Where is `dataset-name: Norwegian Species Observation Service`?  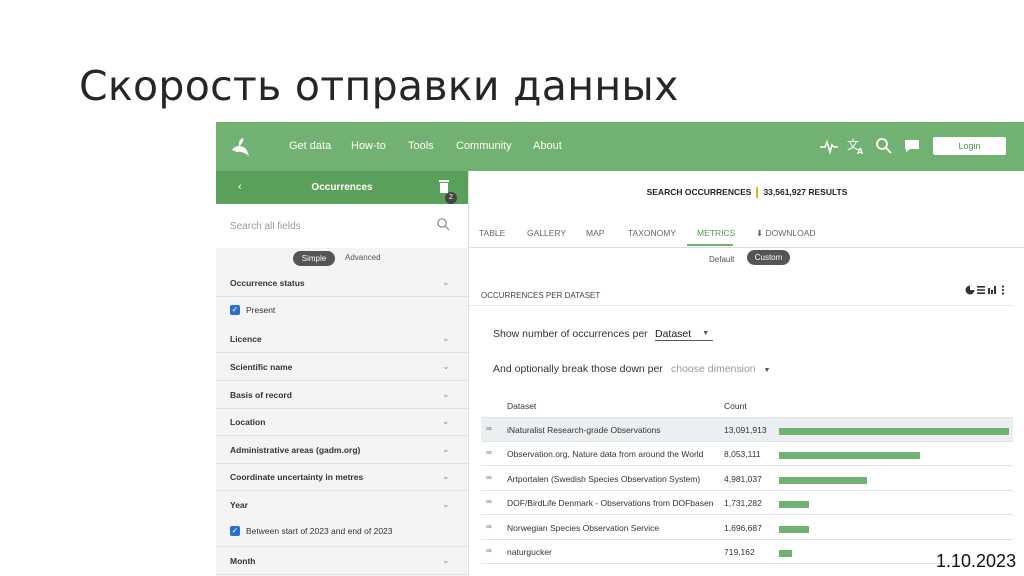
dataset-name: Norwegian Species Observation Service is located at coordinates (583, 528).